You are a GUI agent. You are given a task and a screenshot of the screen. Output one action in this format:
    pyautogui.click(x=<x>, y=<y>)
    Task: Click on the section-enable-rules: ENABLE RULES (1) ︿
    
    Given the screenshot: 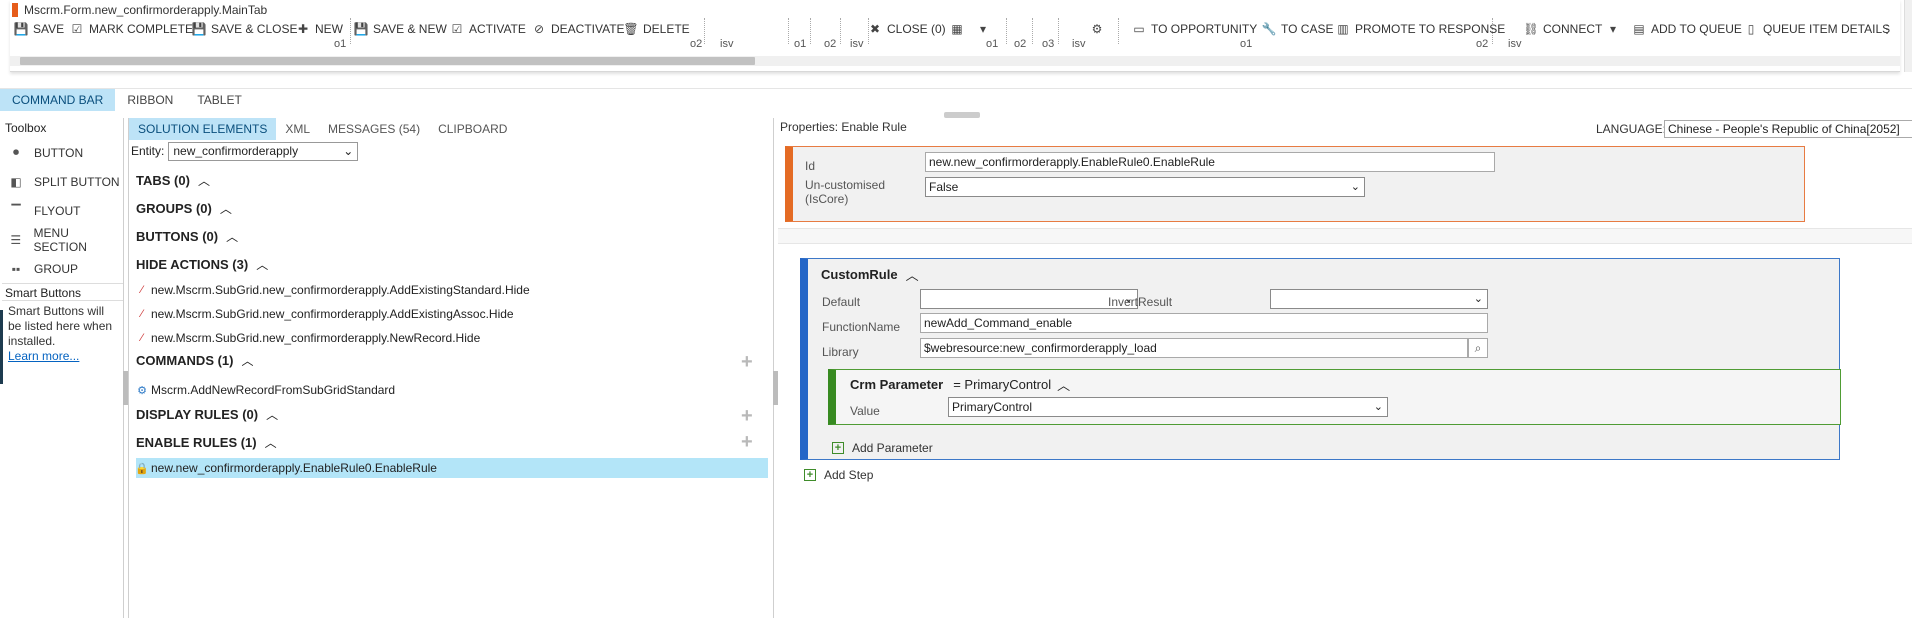 What is the action you would take?
    pyautogui.click(x=206, y=442)
    